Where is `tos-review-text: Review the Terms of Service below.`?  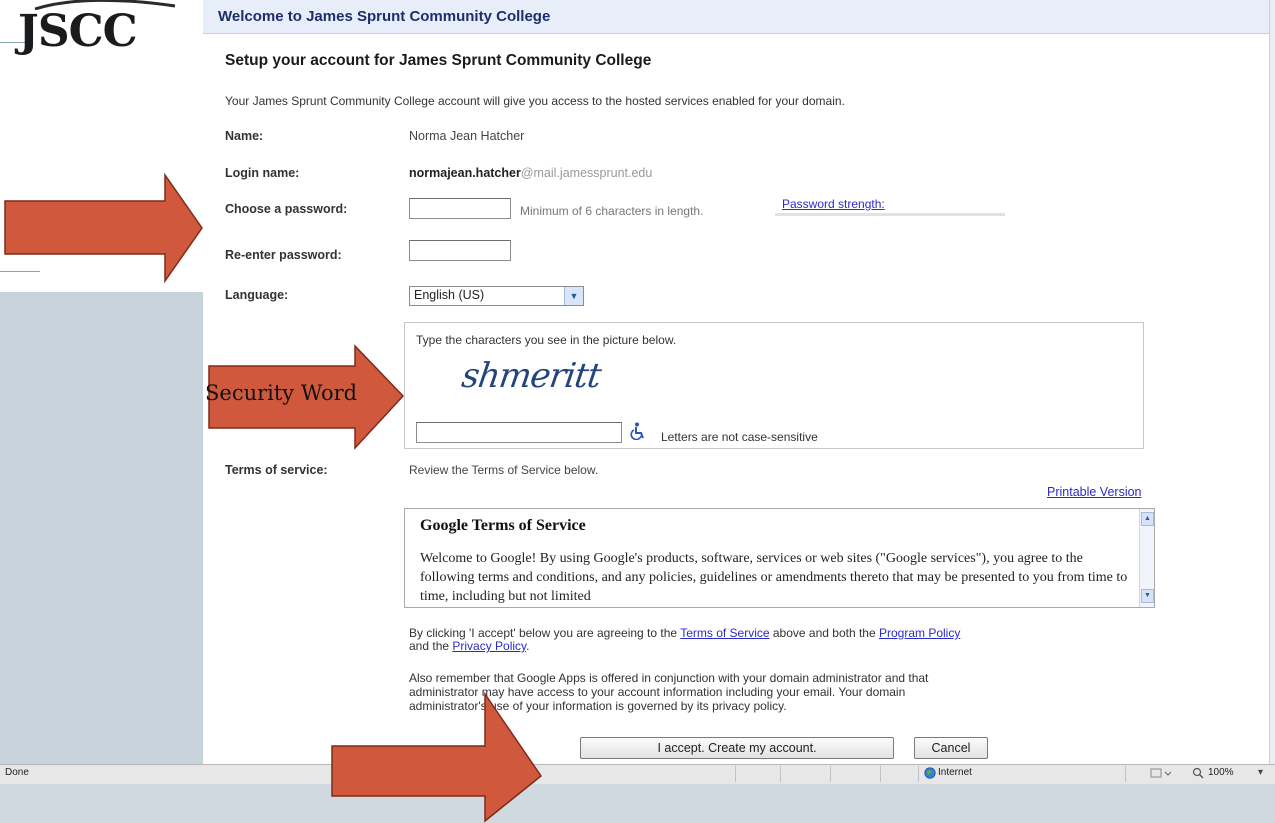
tos-review-text: Review the Terms of Service below. is located at coordinates (504, 470).